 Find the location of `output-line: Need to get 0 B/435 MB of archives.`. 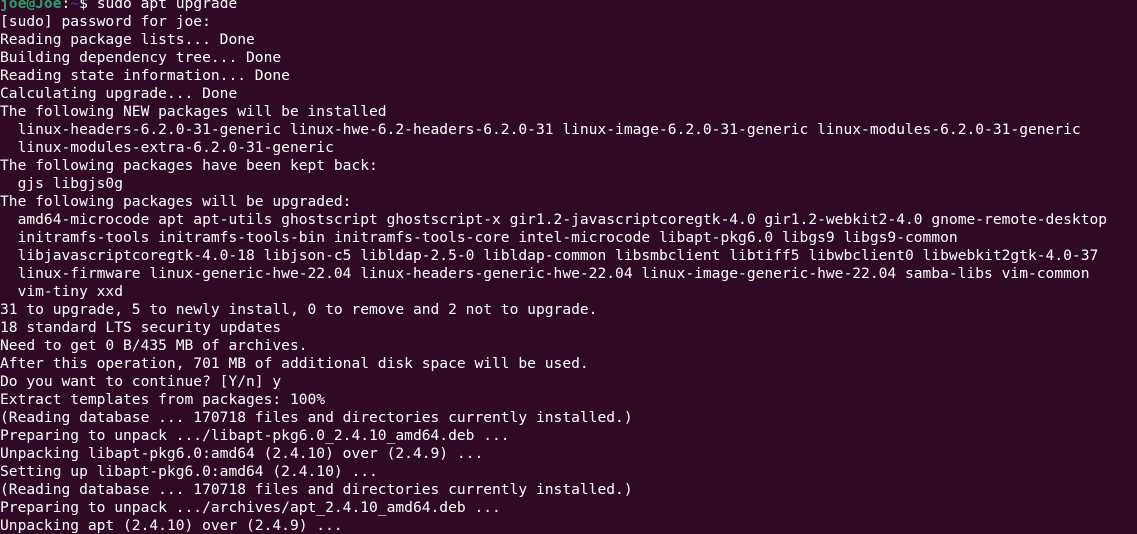

output-line: Need to get 0 B/435 MB of archives. is located at coordinates (154, 345).